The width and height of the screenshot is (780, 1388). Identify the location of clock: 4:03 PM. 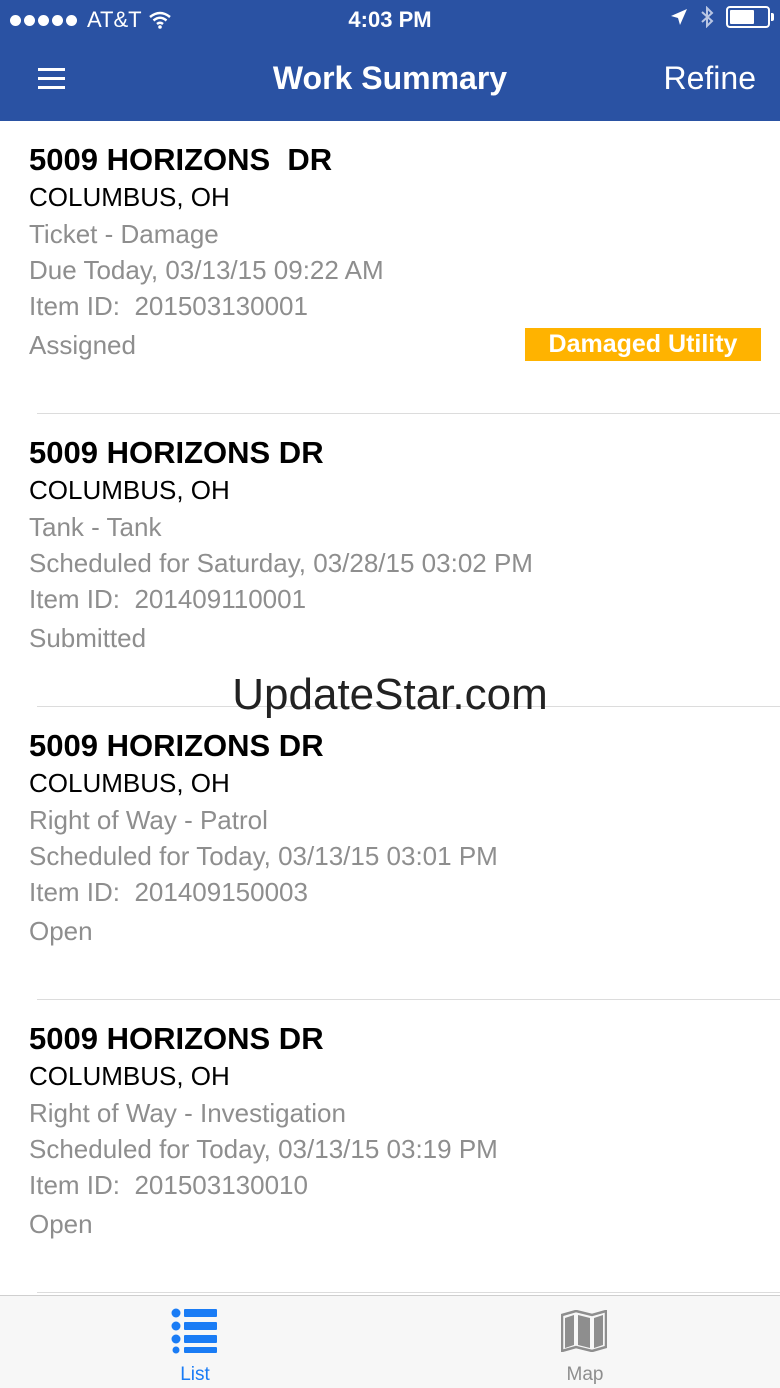
(390, 19).